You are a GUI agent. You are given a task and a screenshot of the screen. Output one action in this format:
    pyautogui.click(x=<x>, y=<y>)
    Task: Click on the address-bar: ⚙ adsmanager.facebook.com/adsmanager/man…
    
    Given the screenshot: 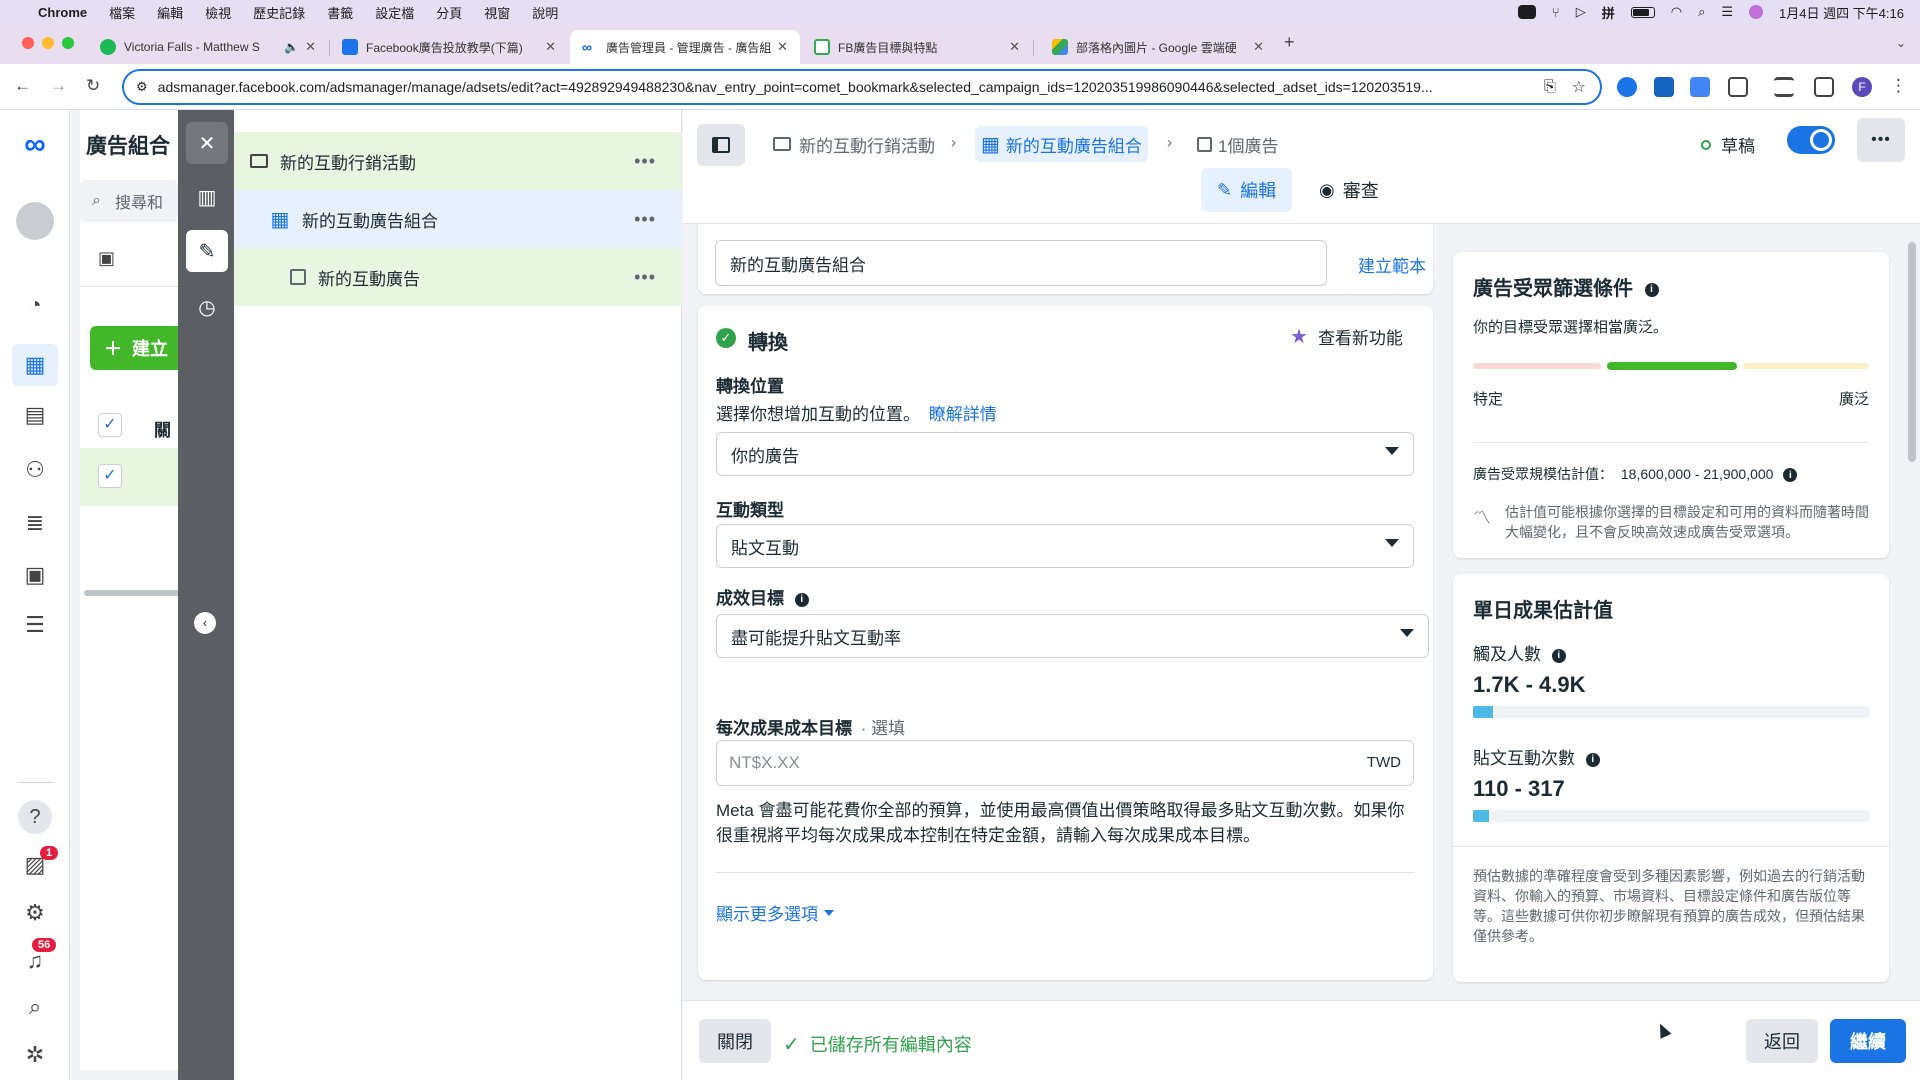 What is the action you would take?
    pyautogui.click(x=862, y=87)
    